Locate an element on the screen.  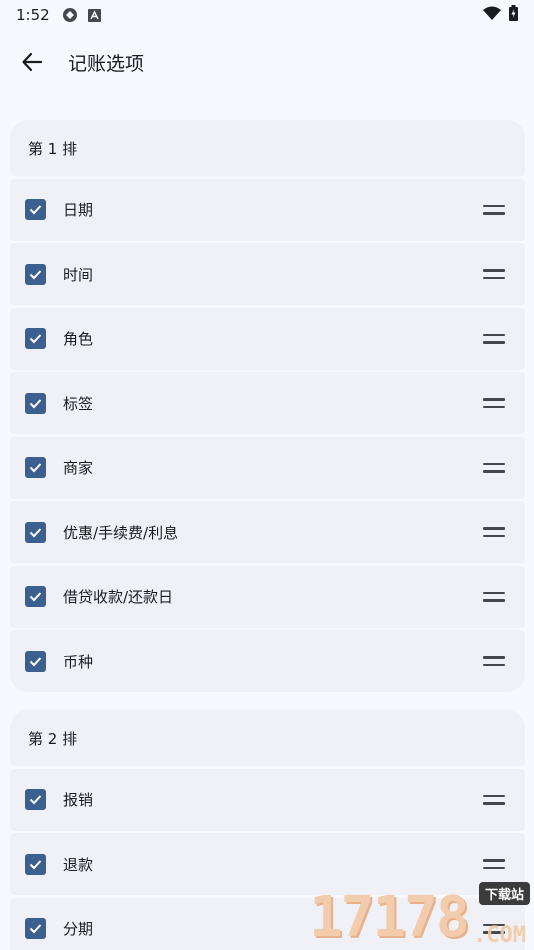
back-button is located at coordinates (32, 62).